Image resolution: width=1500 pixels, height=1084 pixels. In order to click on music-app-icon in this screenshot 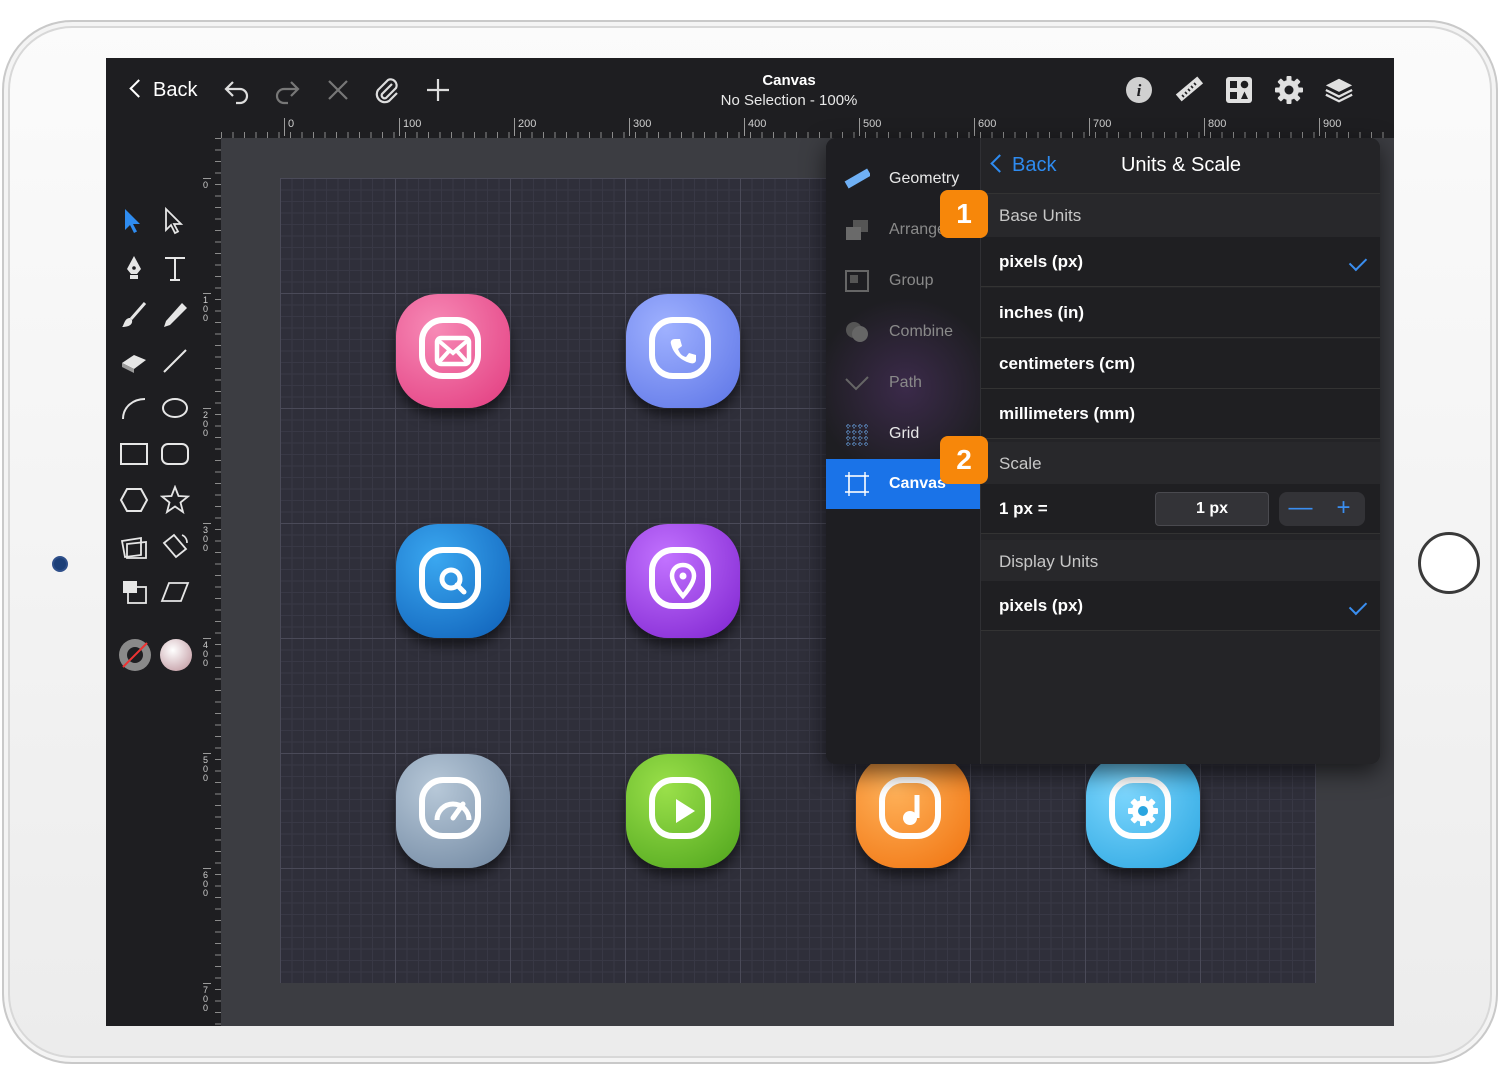, I will do `click(913, 811)`.